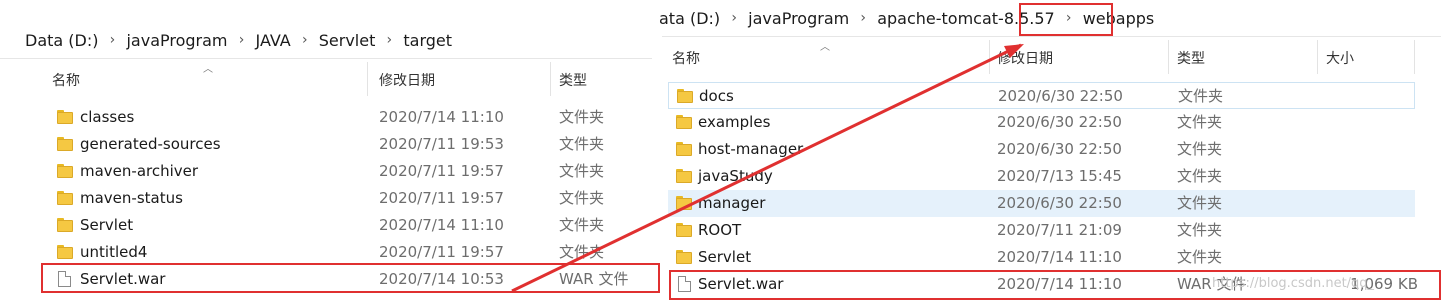  I want to click on modified-date: 2020/7/14 10:53, so click(441, 279).